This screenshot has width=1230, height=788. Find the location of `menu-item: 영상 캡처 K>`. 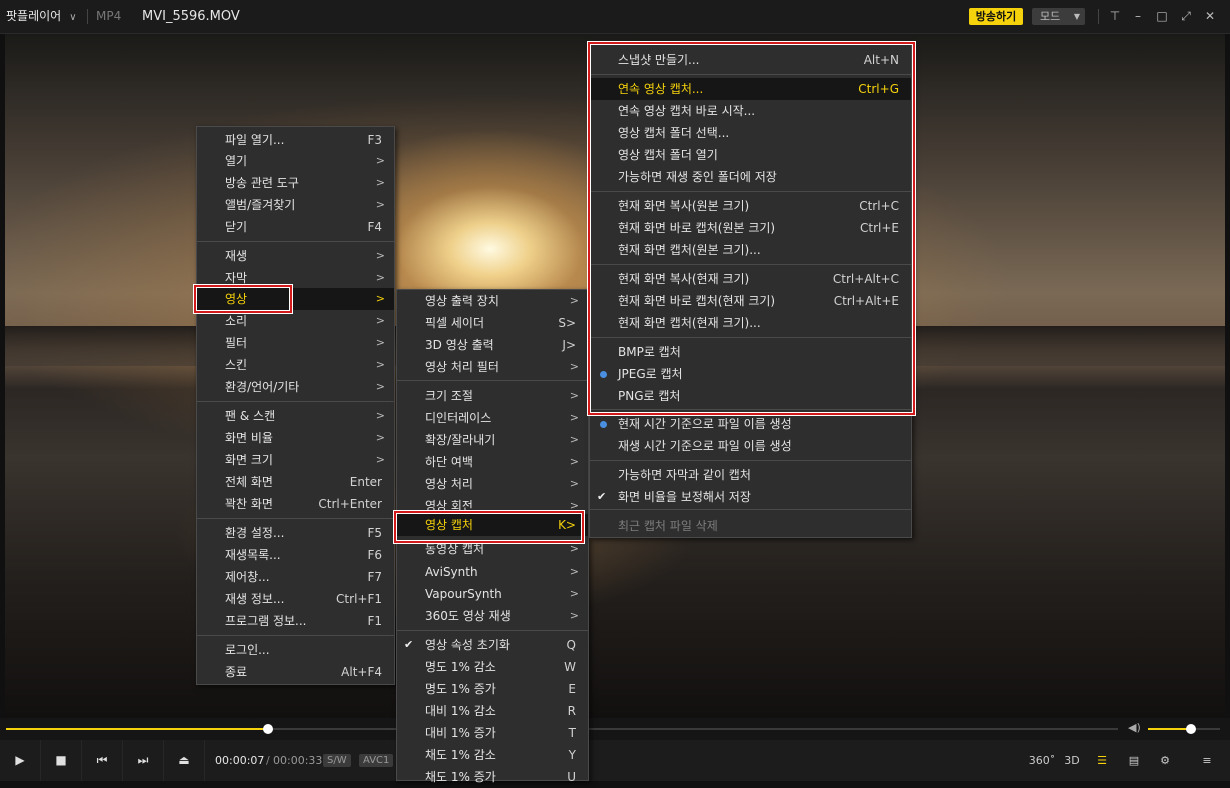

menu-item: 영상 캡처 K> is located at coordinates (492, 525).